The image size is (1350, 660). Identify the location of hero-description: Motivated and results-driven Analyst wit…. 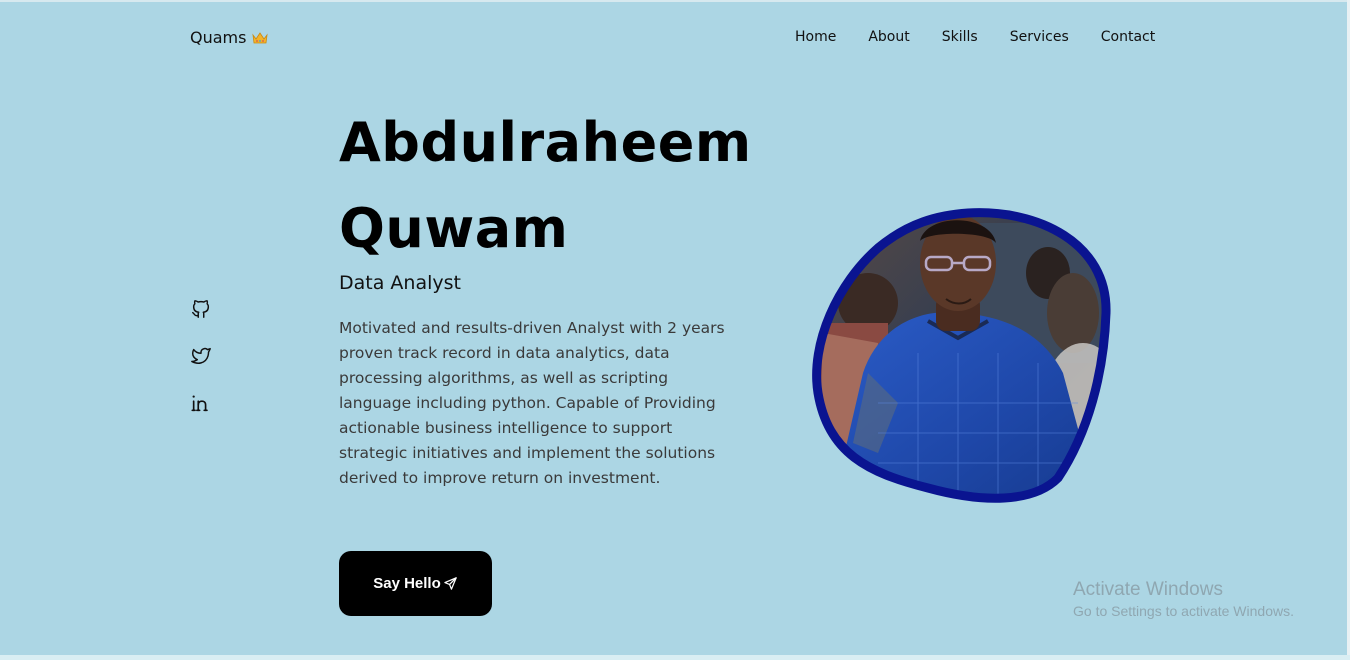
(532, 403).